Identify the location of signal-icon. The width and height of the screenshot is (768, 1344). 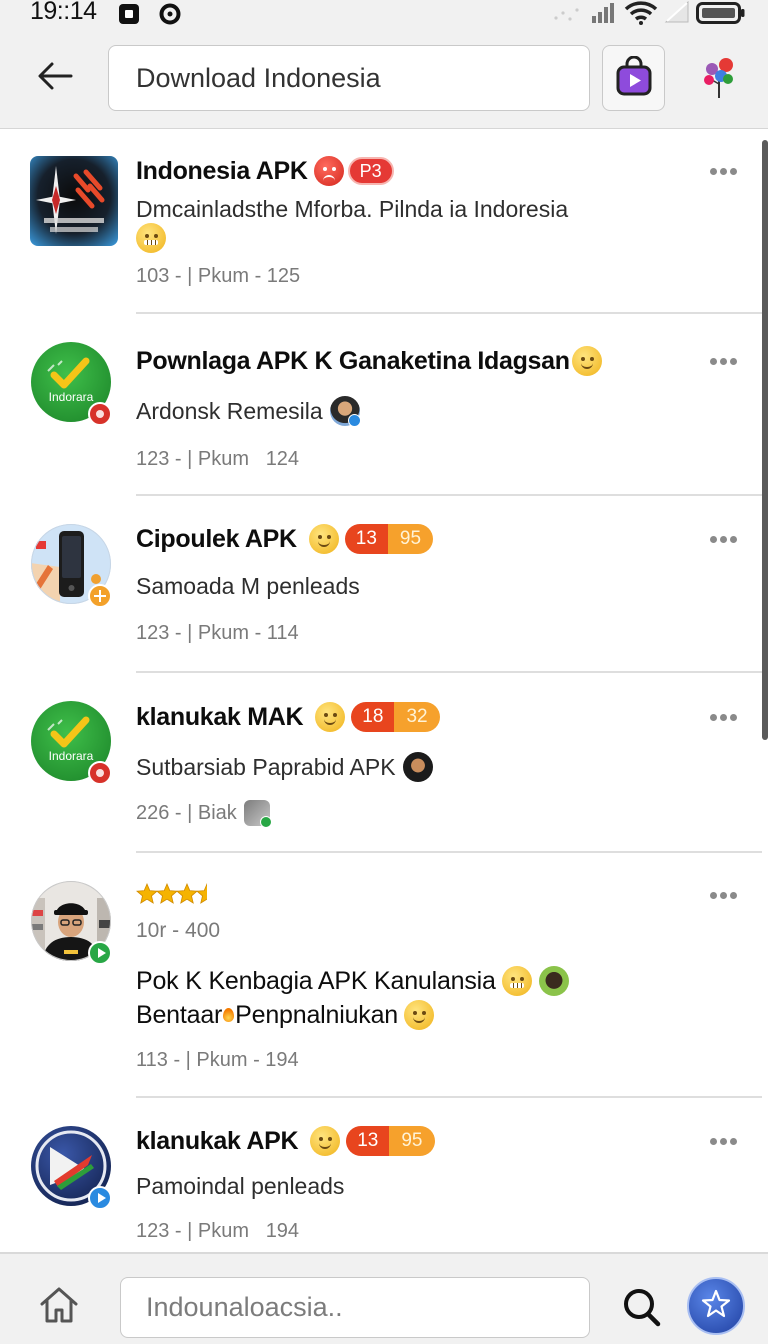
(604, 15).